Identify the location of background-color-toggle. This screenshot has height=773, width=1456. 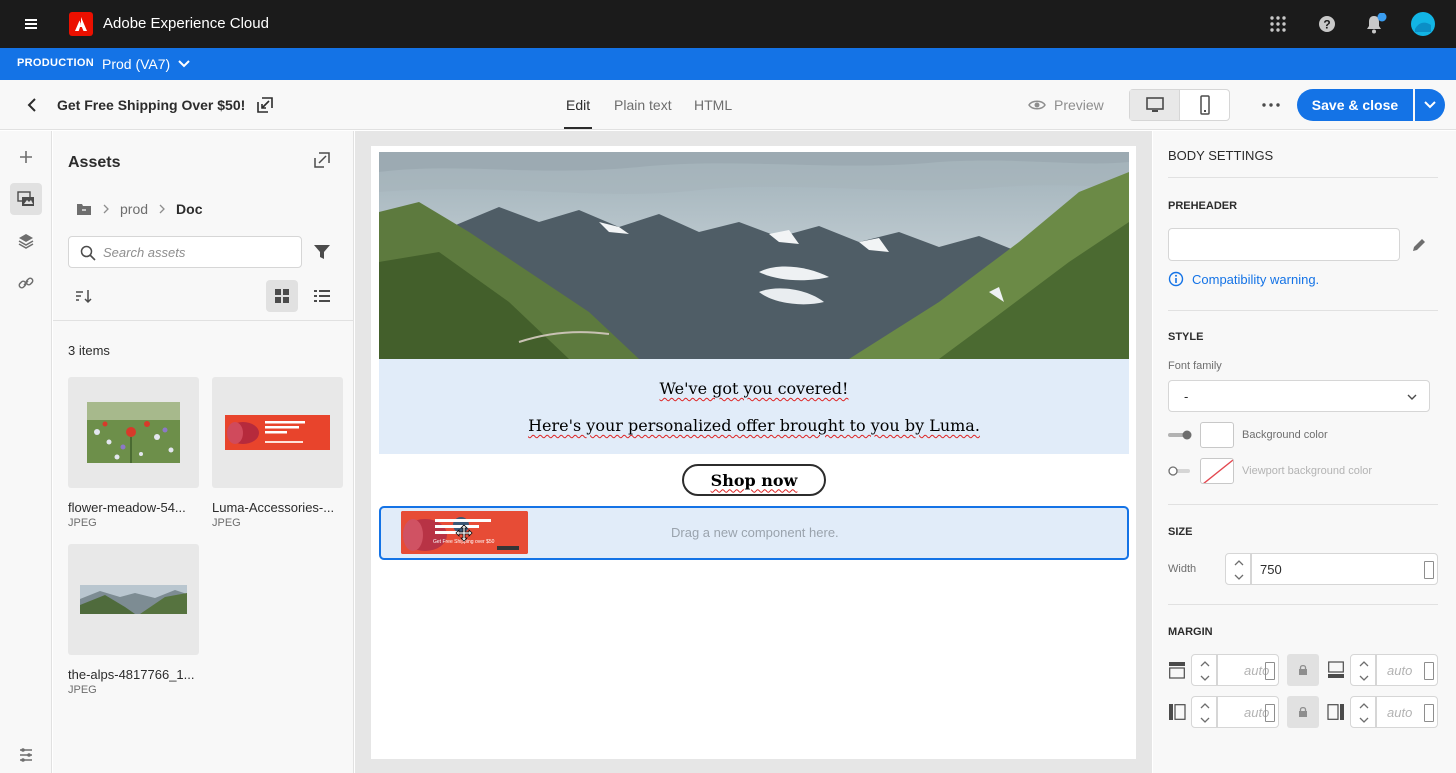
(1180, 435).